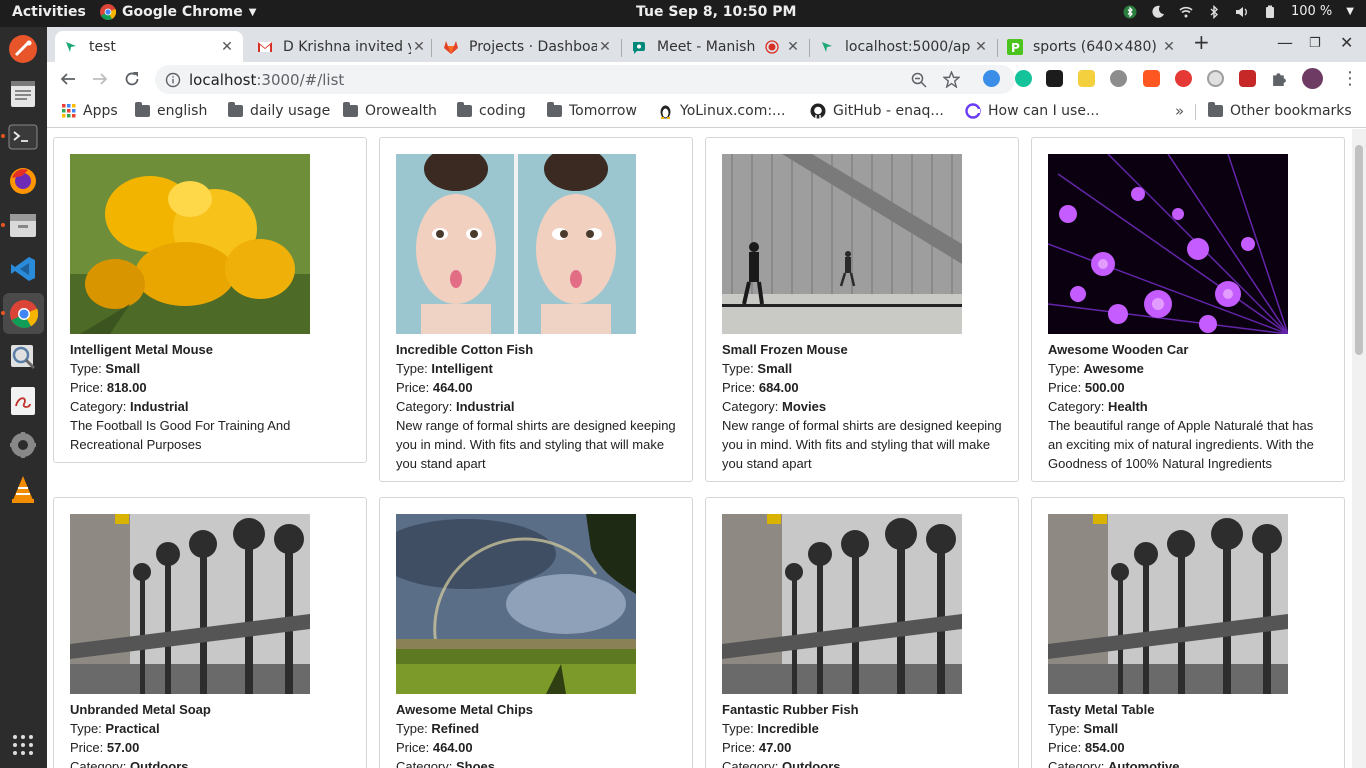  Describe the element at coordinates (716, 12) in the screenshot. I see `clock: Tue Sep 8, 10:50 PM` at that location.